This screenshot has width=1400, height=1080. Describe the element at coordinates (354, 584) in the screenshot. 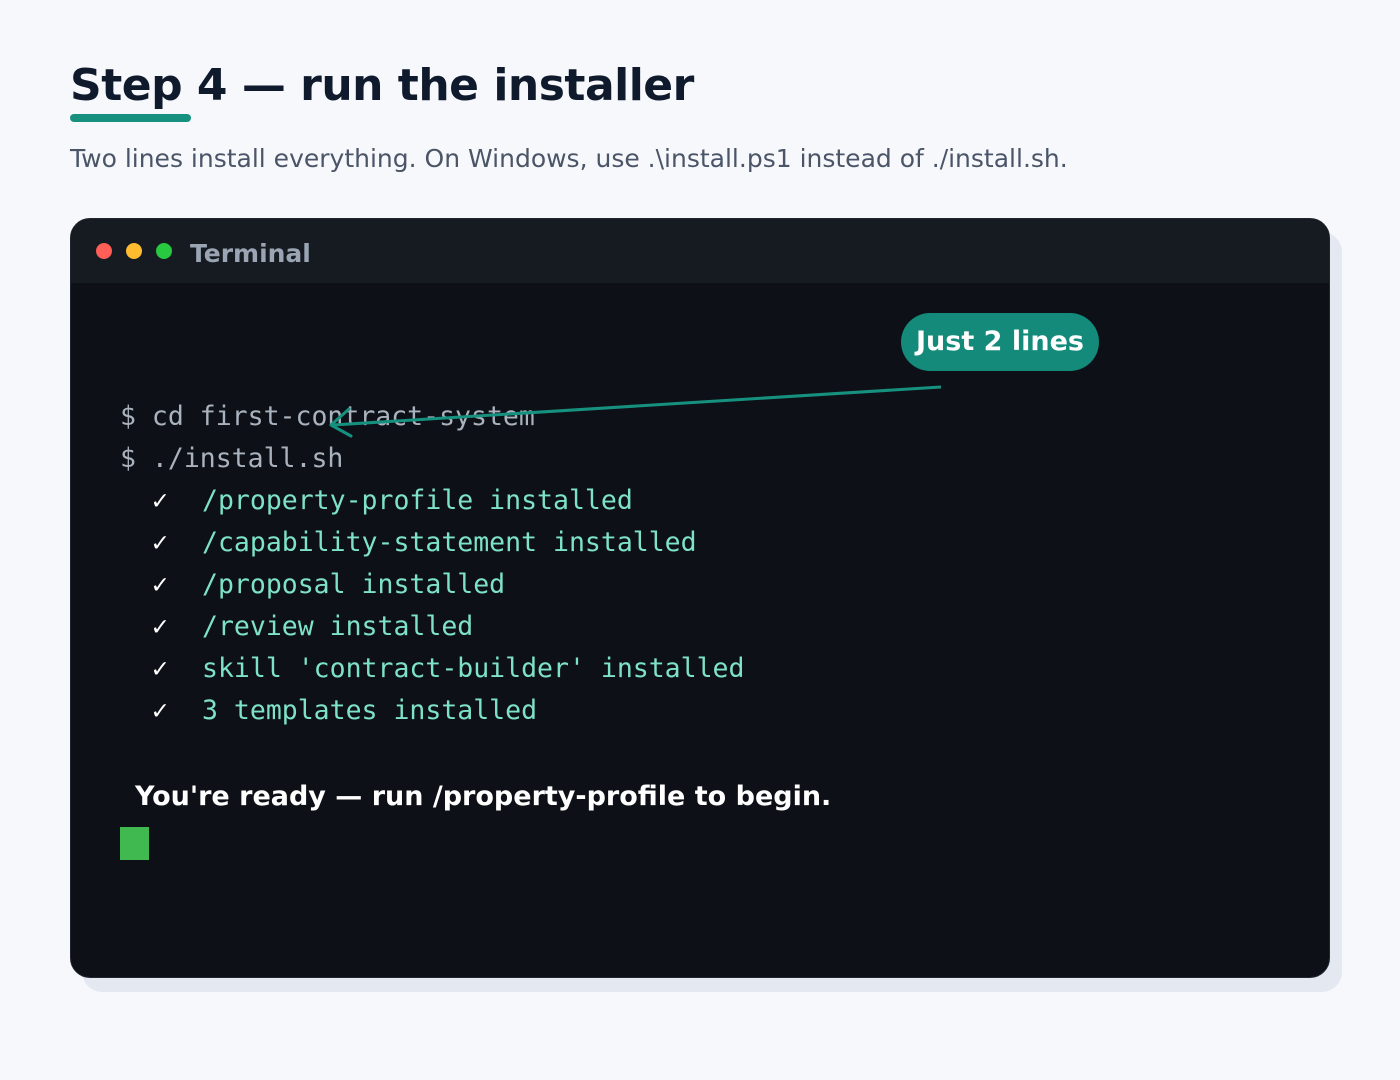

I see `output-text: /proposal installed` at that location.